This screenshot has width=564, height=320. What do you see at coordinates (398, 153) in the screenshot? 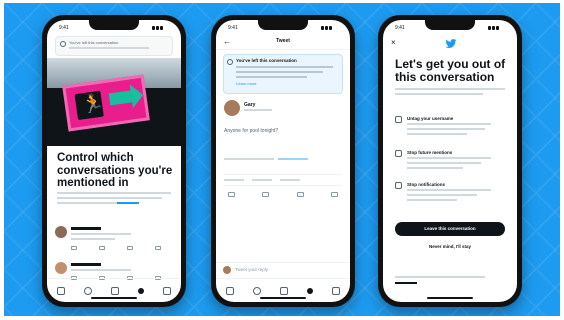
I see `block-mention-icon` at bounding box center [398, 153].